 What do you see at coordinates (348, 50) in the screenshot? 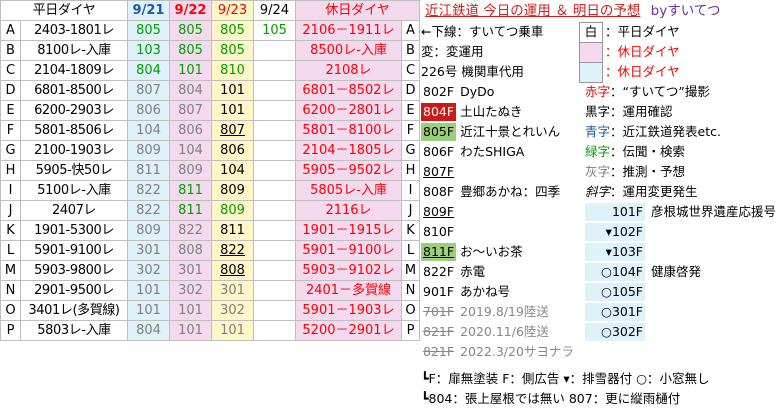
I see `holiday-train: 8500レ-入庫` at bounding box center [348, 50].